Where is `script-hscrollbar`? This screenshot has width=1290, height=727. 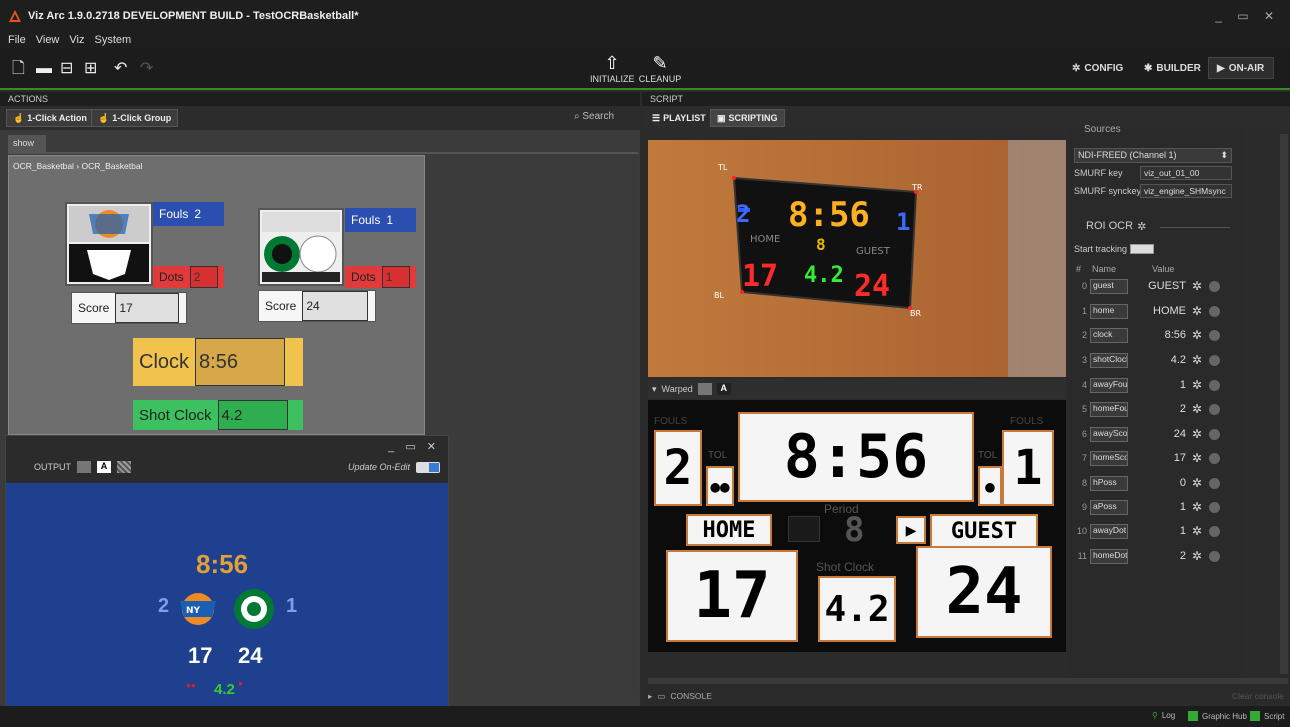 script-hscrollbar is located at coordinates (968, 681).